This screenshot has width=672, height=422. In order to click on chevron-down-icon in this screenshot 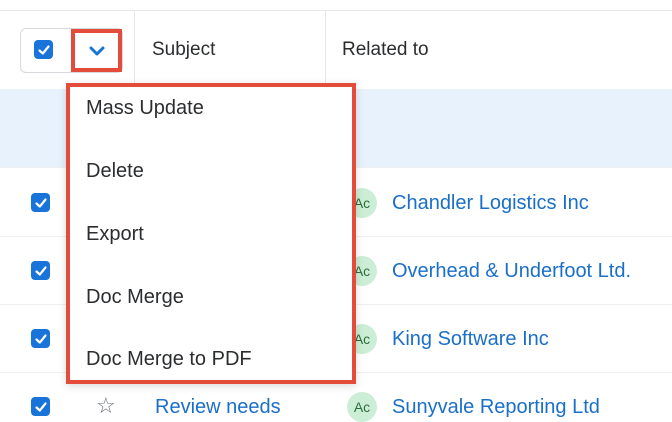, I will do `click(96, 50)`.